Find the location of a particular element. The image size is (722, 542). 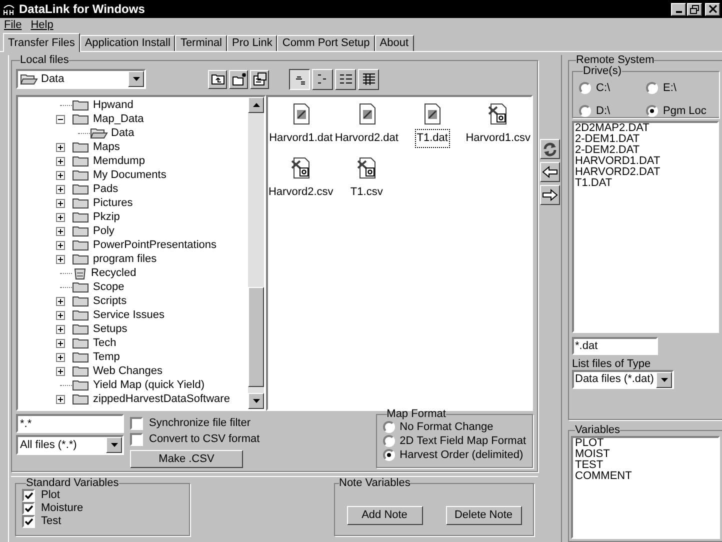

folder-name: Service Issues is located at coordinates (129, 315).